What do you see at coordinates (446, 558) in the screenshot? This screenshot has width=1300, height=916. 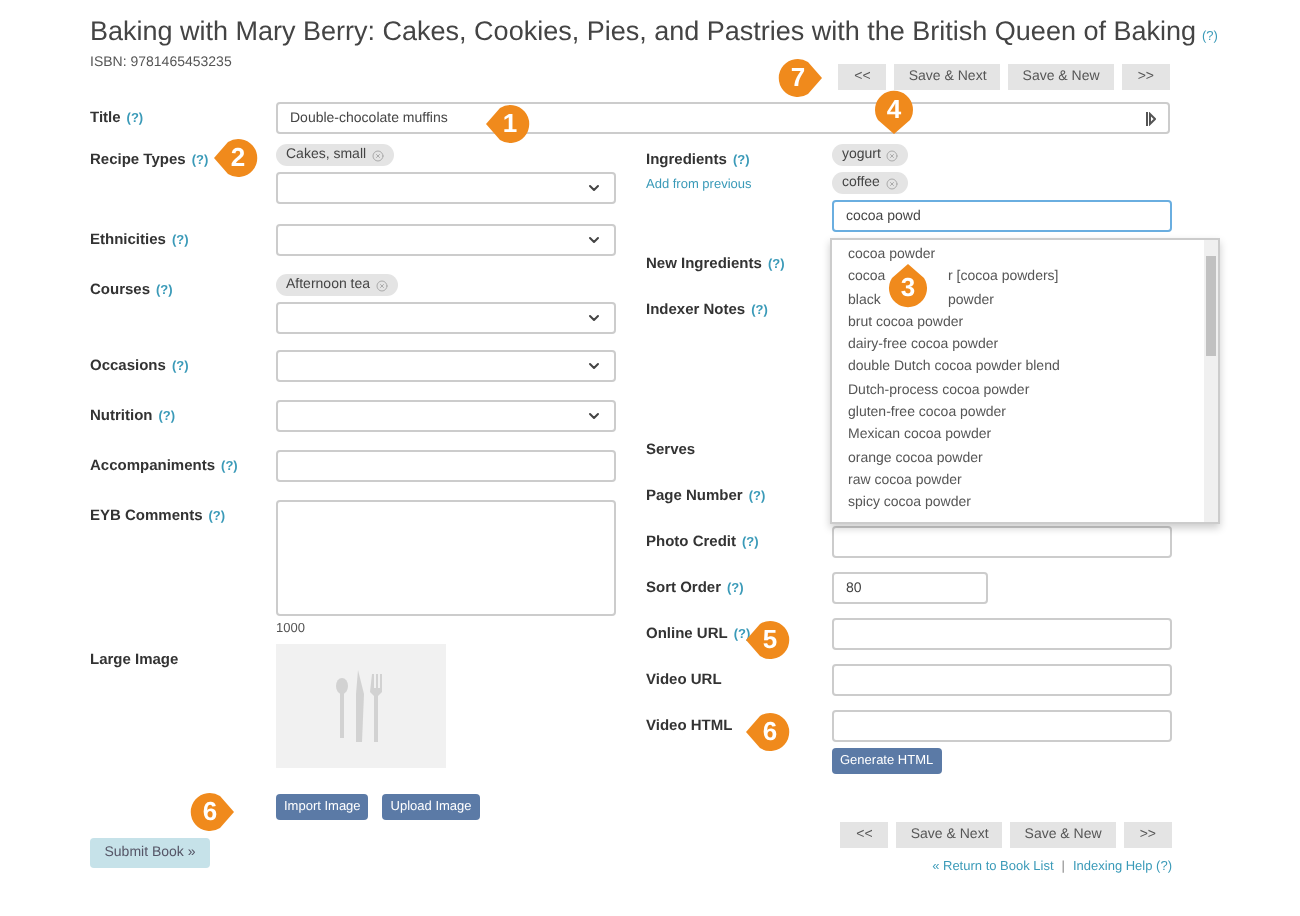 I see `text-area` at bounding box center [446, 558].